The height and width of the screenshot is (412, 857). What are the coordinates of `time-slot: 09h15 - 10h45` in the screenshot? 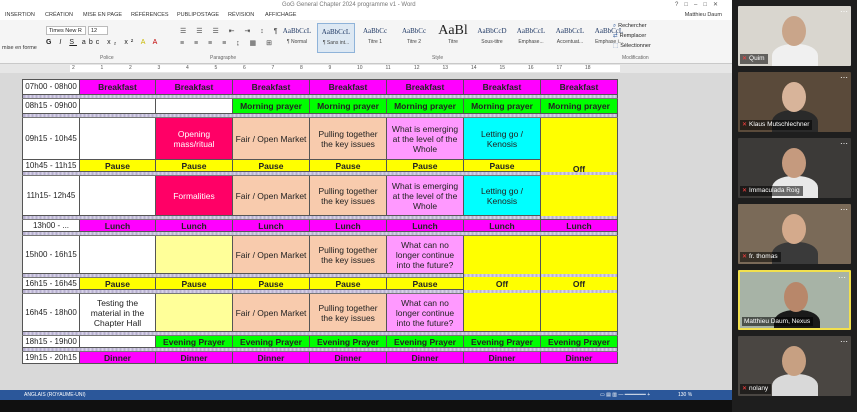 It's located at (51, 138).